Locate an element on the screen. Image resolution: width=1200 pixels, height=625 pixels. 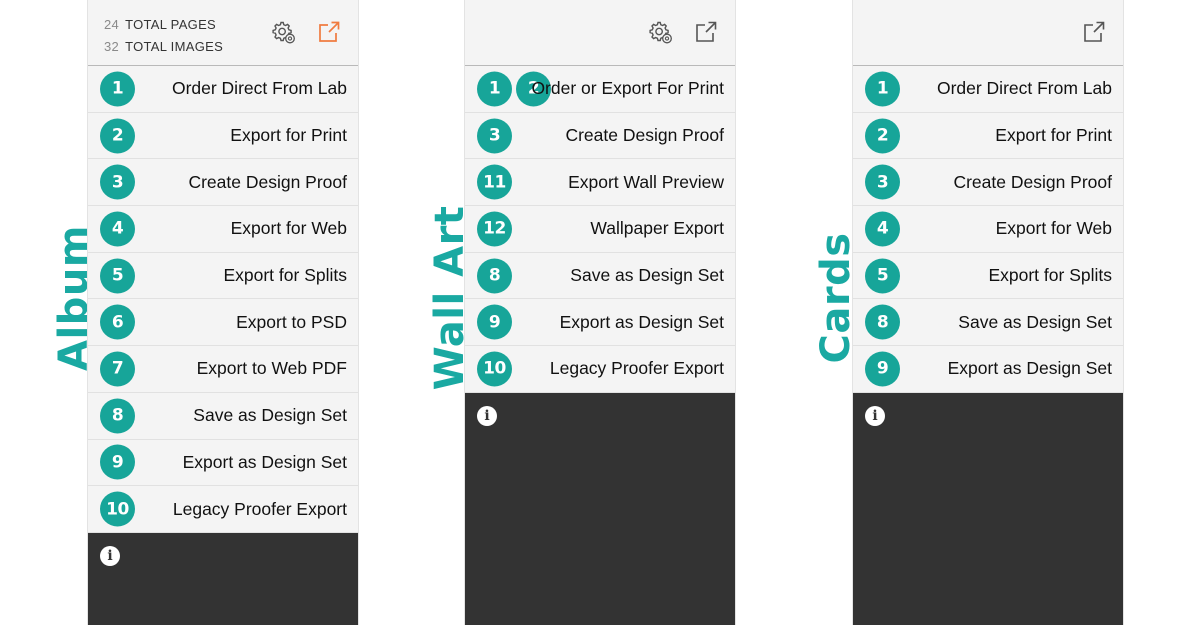
wall-art-info-area: i is located at coordinates (600, 509).